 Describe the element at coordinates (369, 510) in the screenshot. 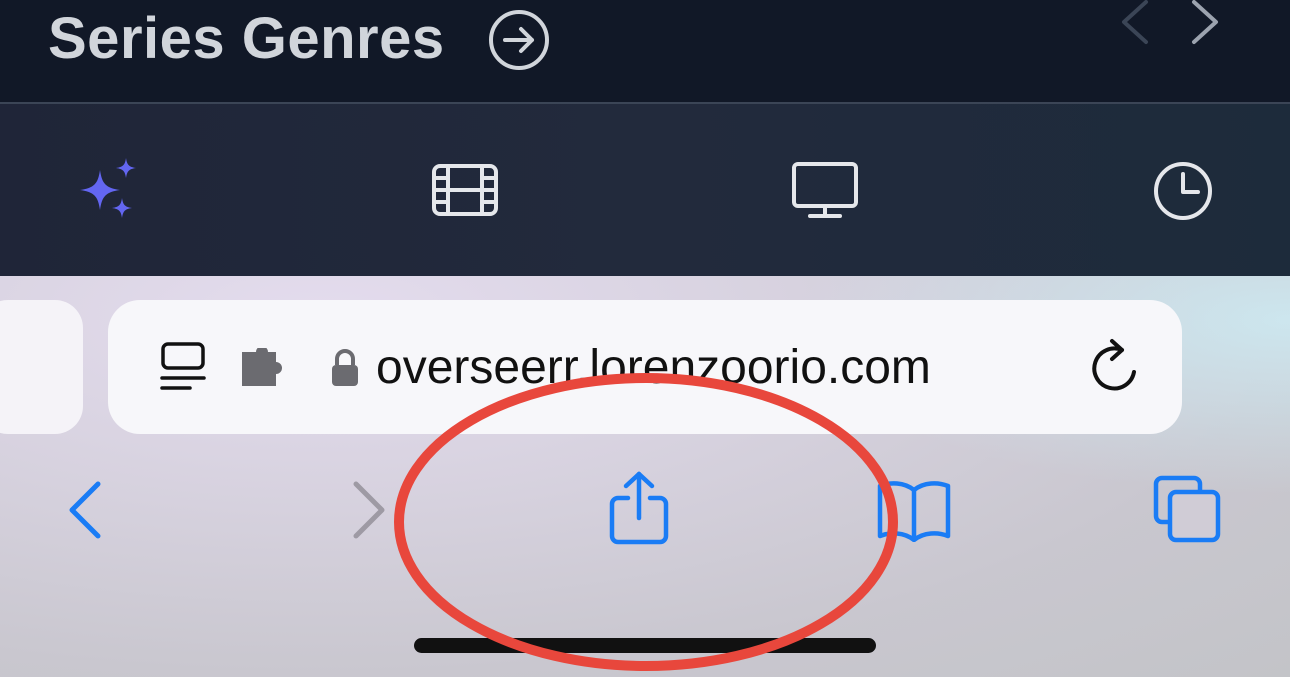

I see `forward-icon` at that location.